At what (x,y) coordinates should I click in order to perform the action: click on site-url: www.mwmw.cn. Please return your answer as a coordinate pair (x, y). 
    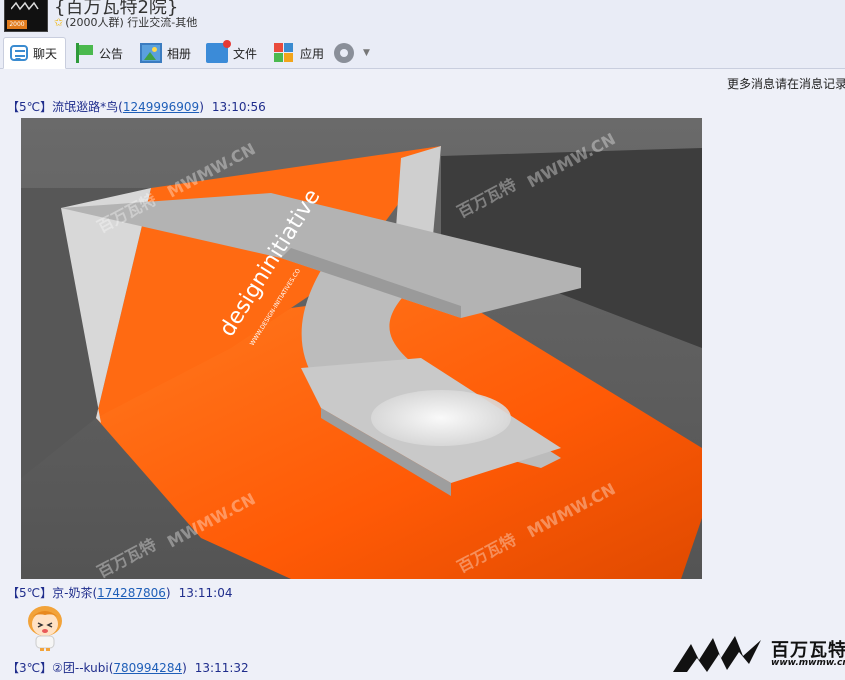
    Looking at the image, I should click on (808, 663).